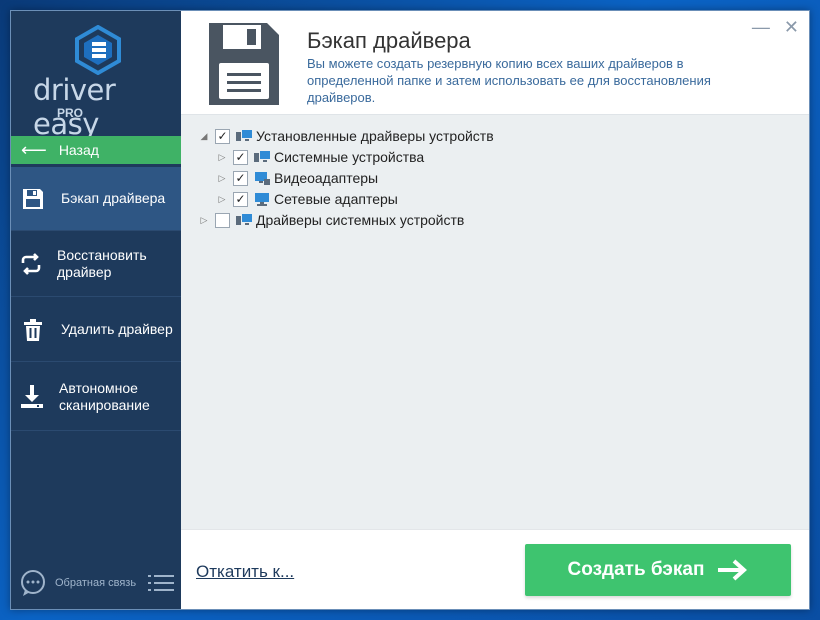 This screenshot has width=820, height=620. I want to click on tree-node-system: ▷ ✓ Системные устройства, so click(320, 157).